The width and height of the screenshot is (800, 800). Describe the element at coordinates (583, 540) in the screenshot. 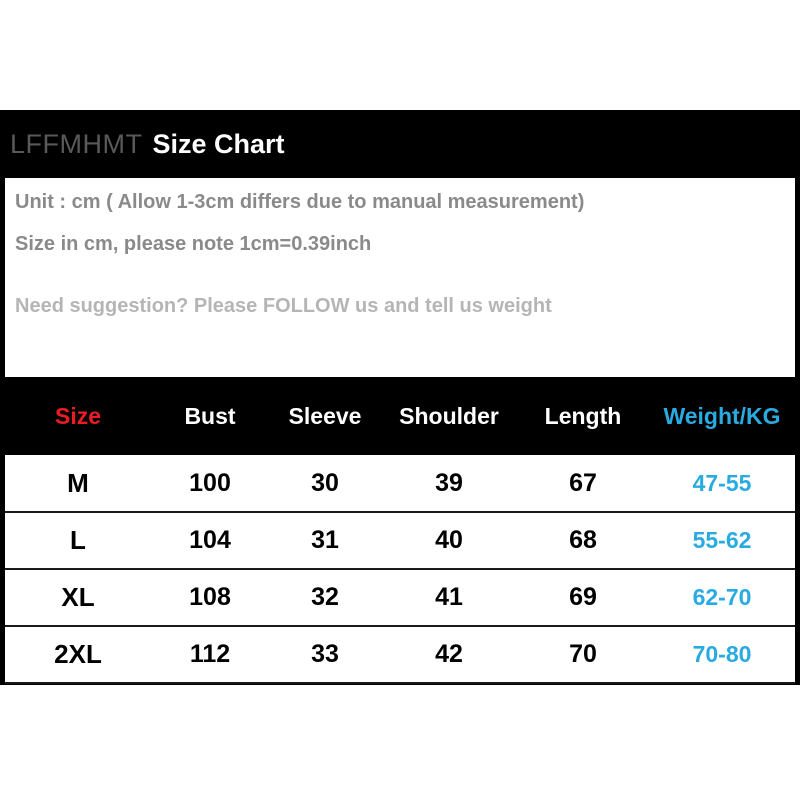

I see `cell-length: 68` at that location.